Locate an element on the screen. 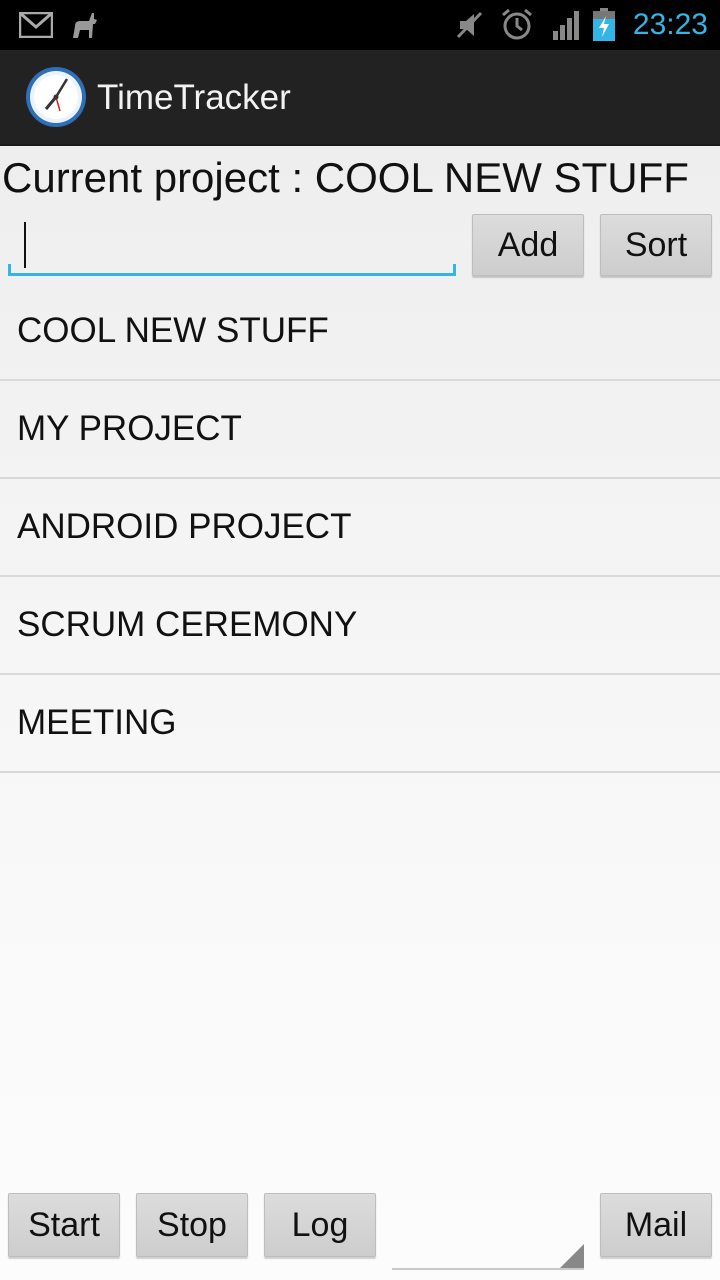 The height and width of the screenshot is (1280, 720). log-button: Log is located at coordinates (320, 1225).